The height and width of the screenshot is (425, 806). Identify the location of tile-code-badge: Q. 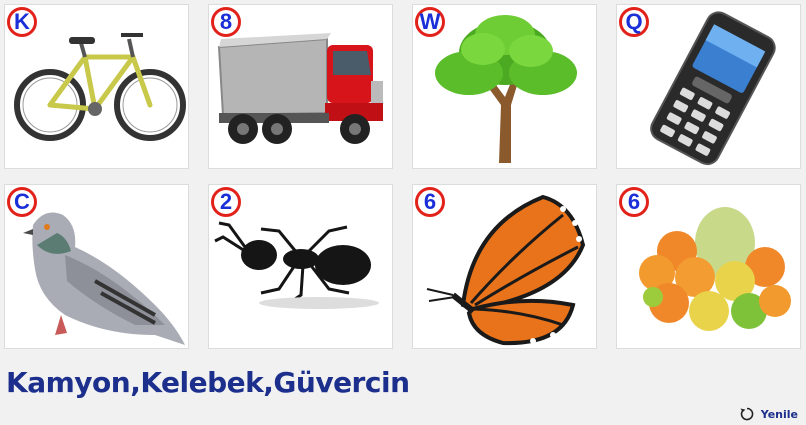
(634, 22).